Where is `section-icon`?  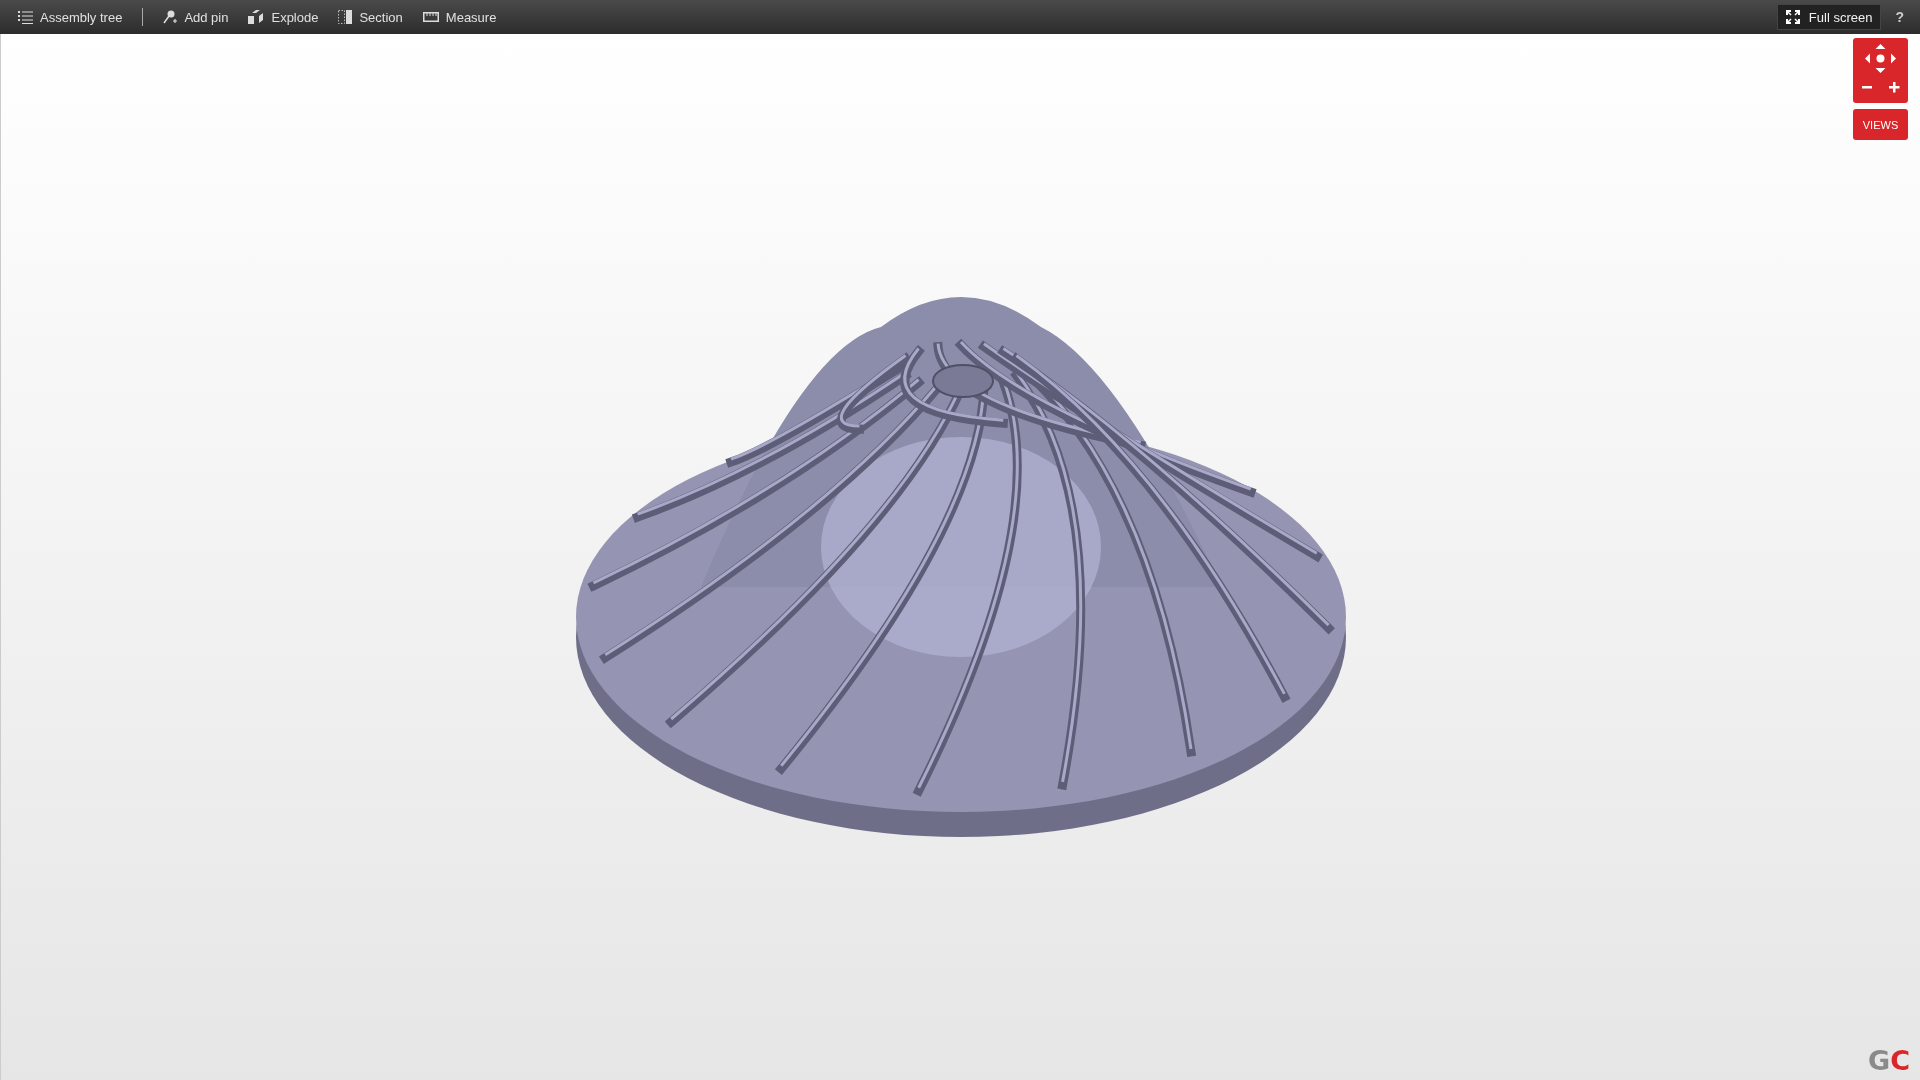
section-icon is located at coordinates (345, 17).